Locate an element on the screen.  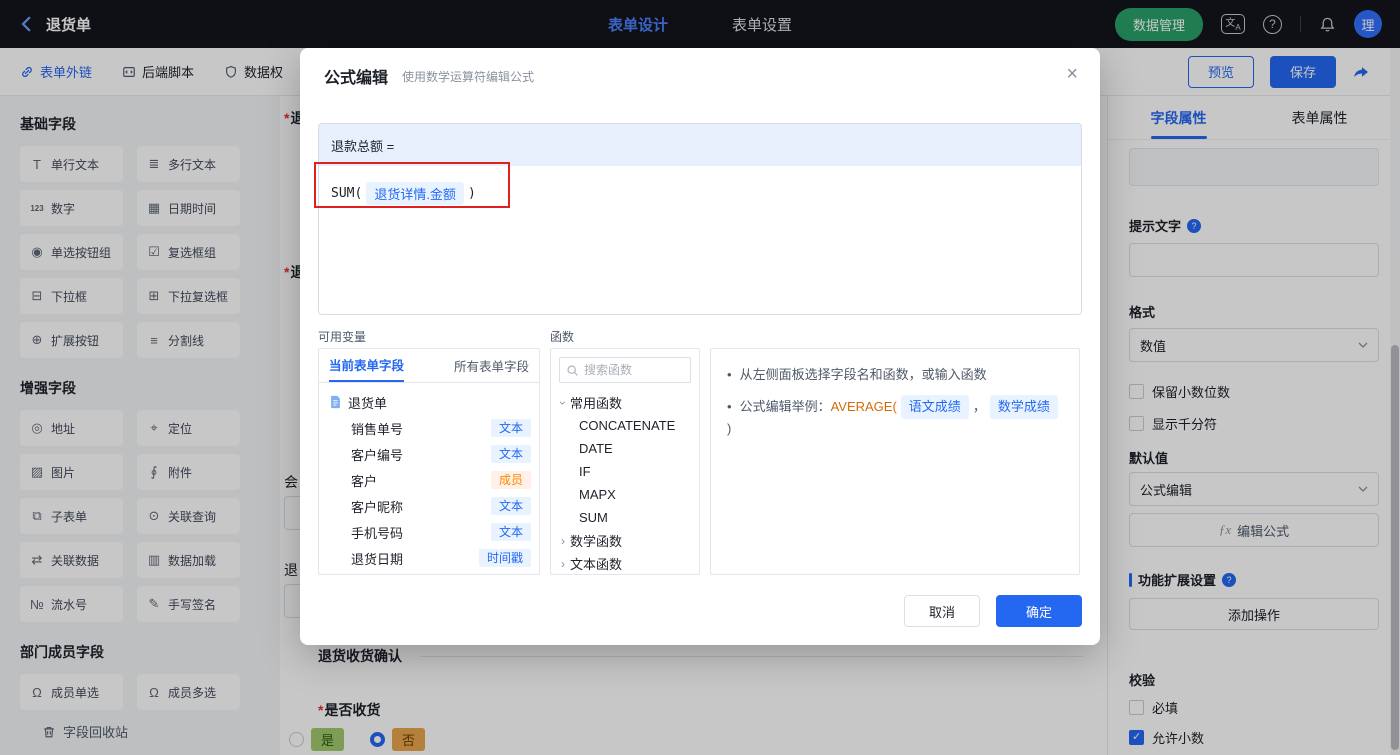
formula-field-chip: 退货详情.金额 is located at coordinates (415, 193).